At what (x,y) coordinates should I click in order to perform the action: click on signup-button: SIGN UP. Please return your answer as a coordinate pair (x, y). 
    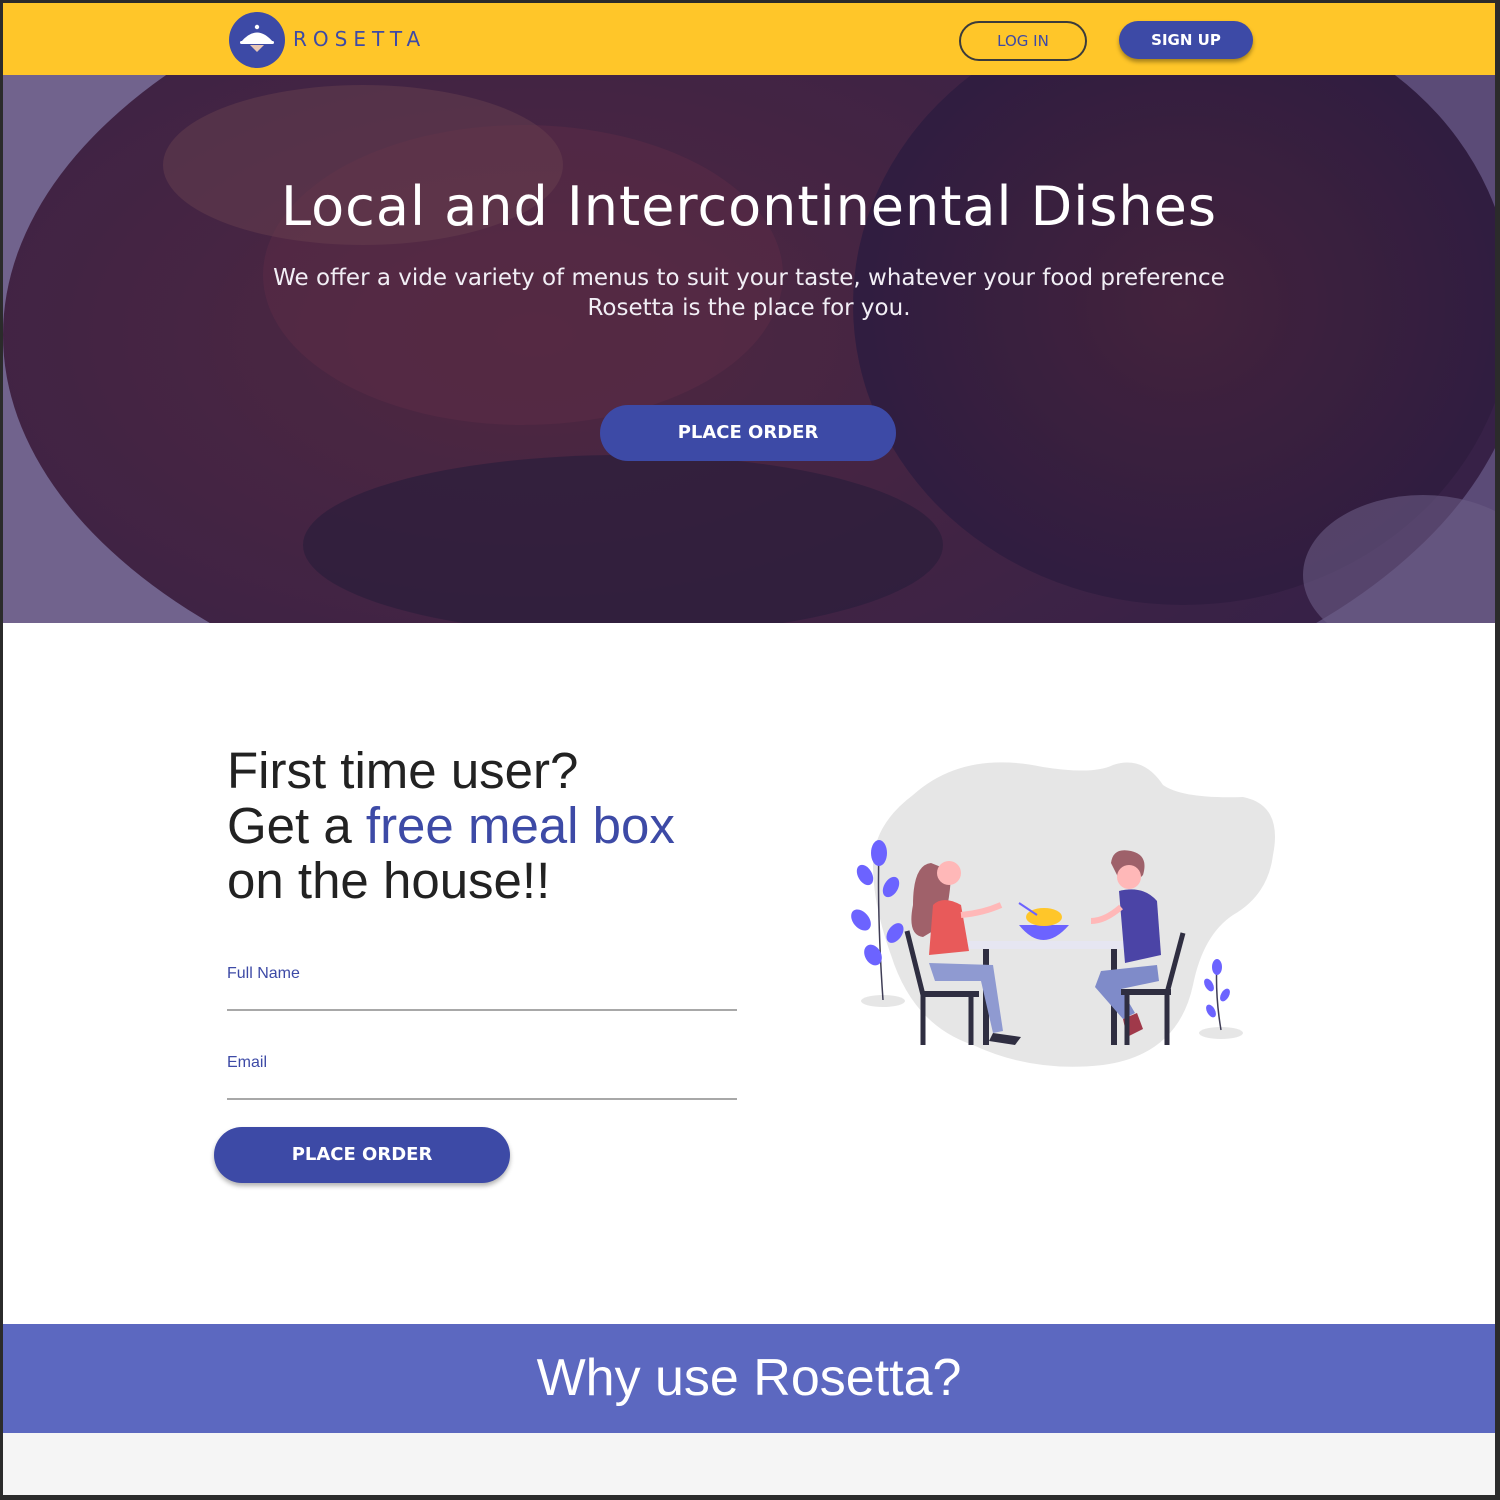
    Looking at the image, I should click on (1186, 40).